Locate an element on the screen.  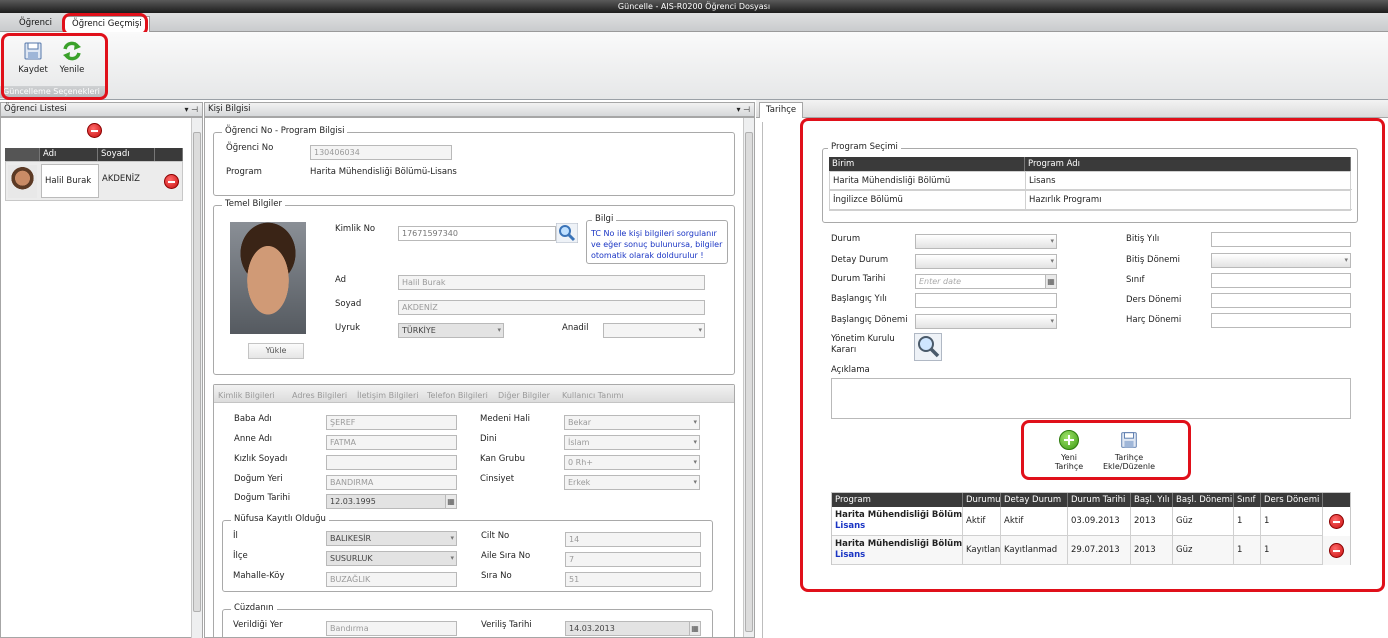
tab-ogrenci: Öğrenci is located at coordinates (35, 24).